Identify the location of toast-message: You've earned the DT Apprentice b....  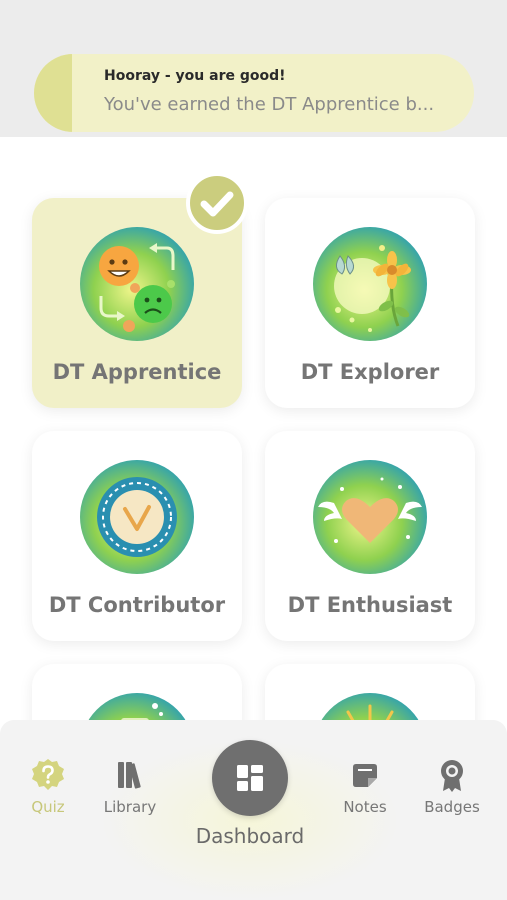
(269, 104).